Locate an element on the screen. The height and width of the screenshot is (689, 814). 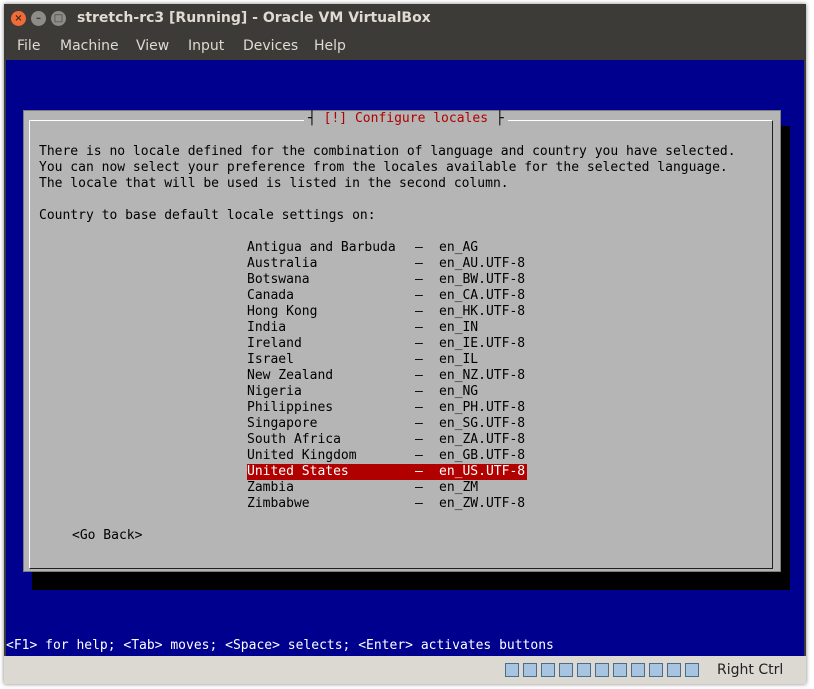
locale-code: en_BW.UTF-8 is located at coordinates (482, 280).